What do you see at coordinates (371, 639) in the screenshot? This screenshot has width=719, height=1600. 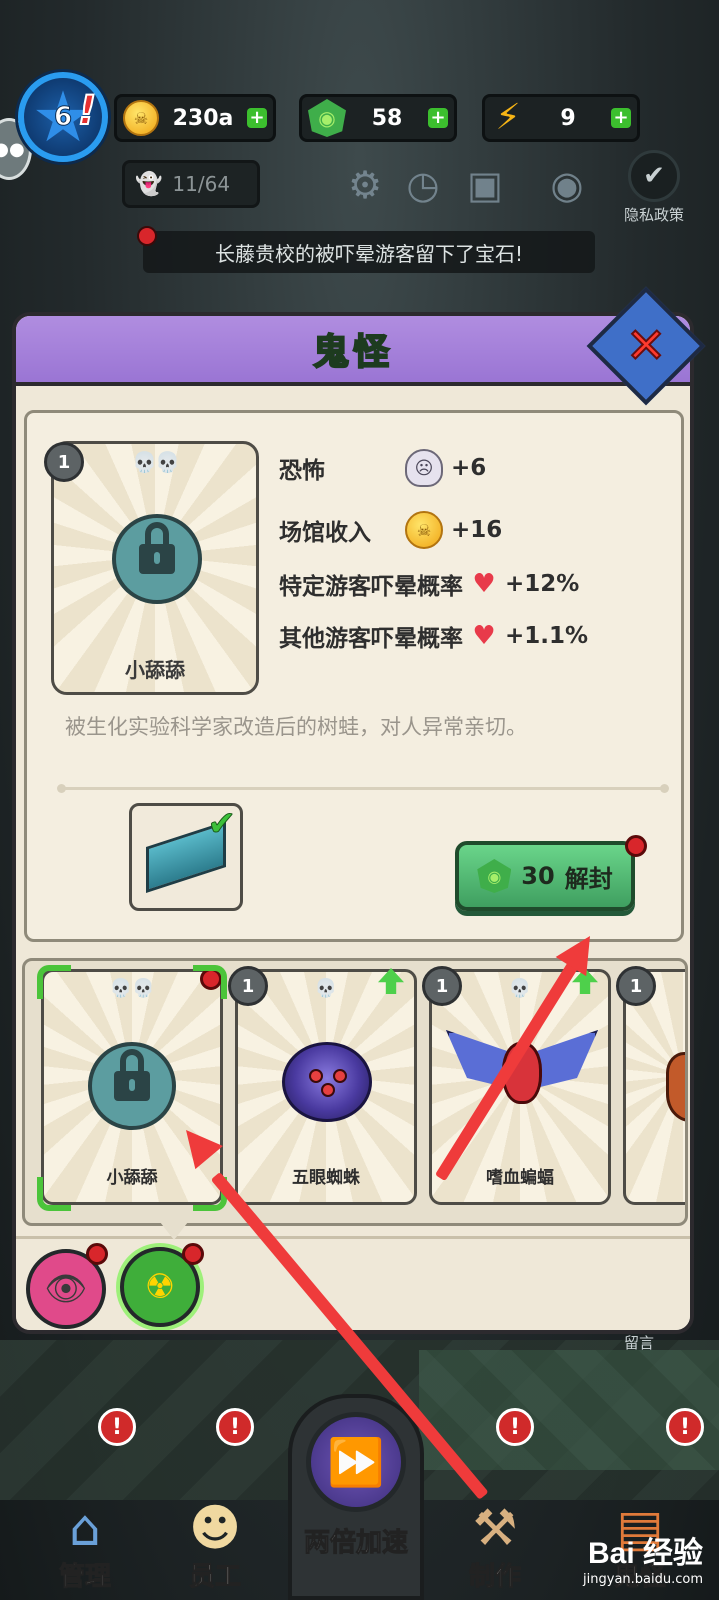 I see `stat-label: 其他游客吓晕概率` at bounding box center [371, 639].